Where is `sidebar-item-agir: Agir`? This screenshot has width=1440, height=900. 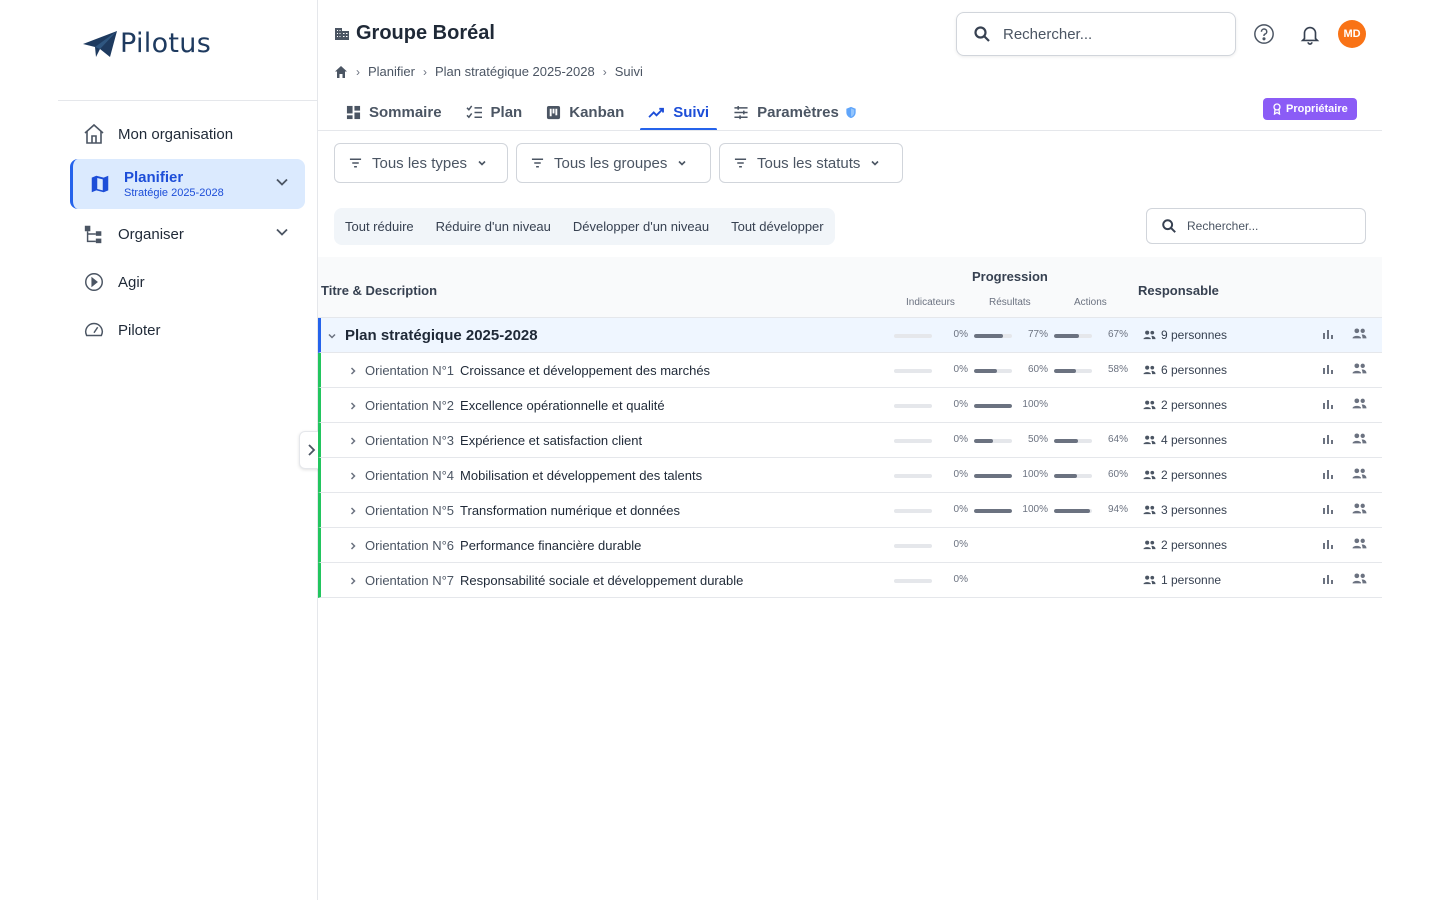 sidebar-item-agir: Agir is located at coordinates (187, 282).